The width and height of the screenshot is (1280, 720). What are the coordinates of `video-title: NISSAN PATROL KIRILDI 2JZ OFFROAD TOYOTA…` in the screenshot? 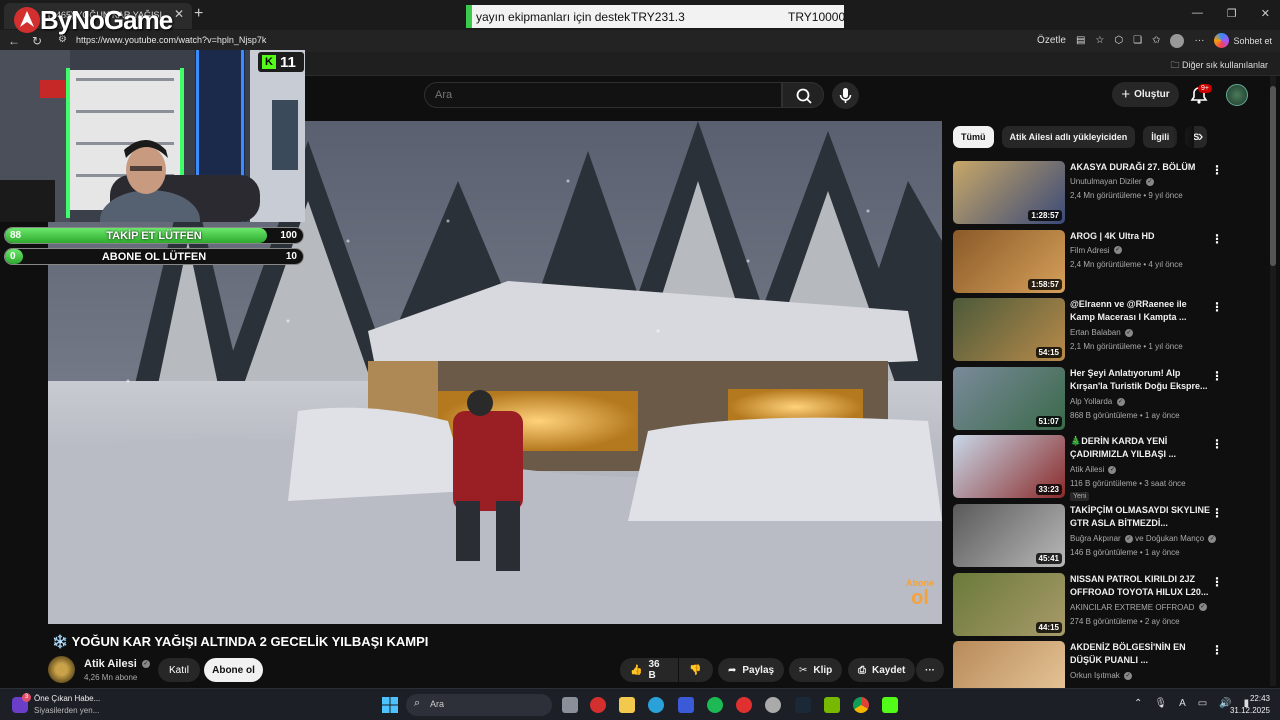 It's located at (1140, 586).